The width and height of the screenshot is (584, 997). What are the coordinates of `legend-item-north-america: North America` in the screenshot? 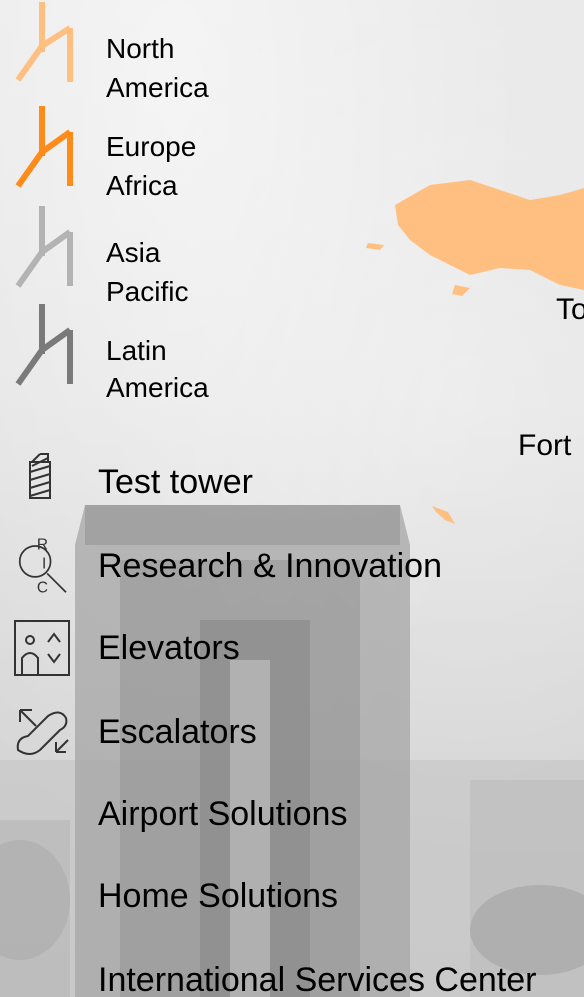 It's located at (130, 52).